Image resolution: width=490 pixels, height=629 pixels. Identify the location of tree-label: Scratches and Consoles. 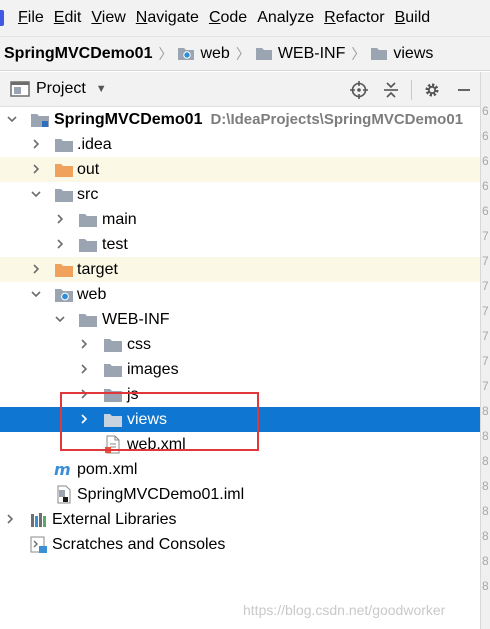
(139, 544).